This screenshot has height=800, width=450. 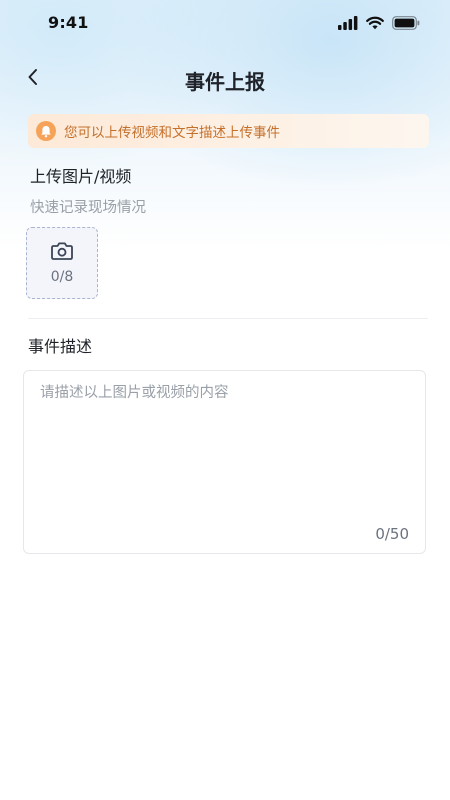 I want to click on status-icons, so click(x=379, y=24).